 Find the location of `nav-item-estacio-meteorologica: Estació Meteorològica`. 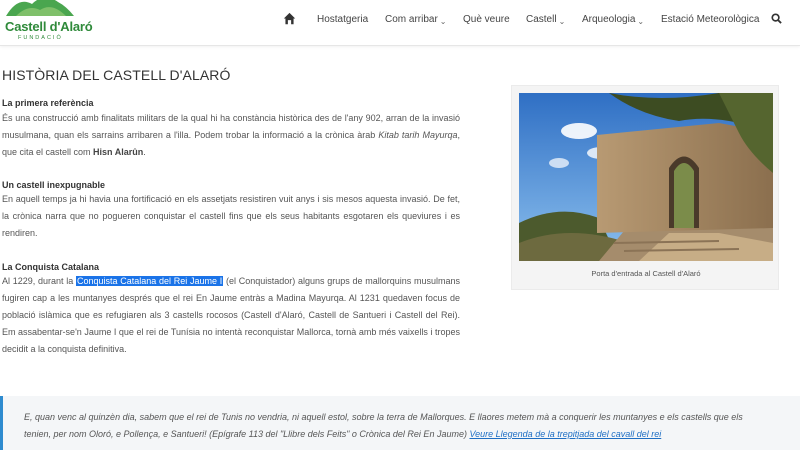

nav-item-estacio-meteorologica: Estació Meteorològica is located at coordinates (710, 20).